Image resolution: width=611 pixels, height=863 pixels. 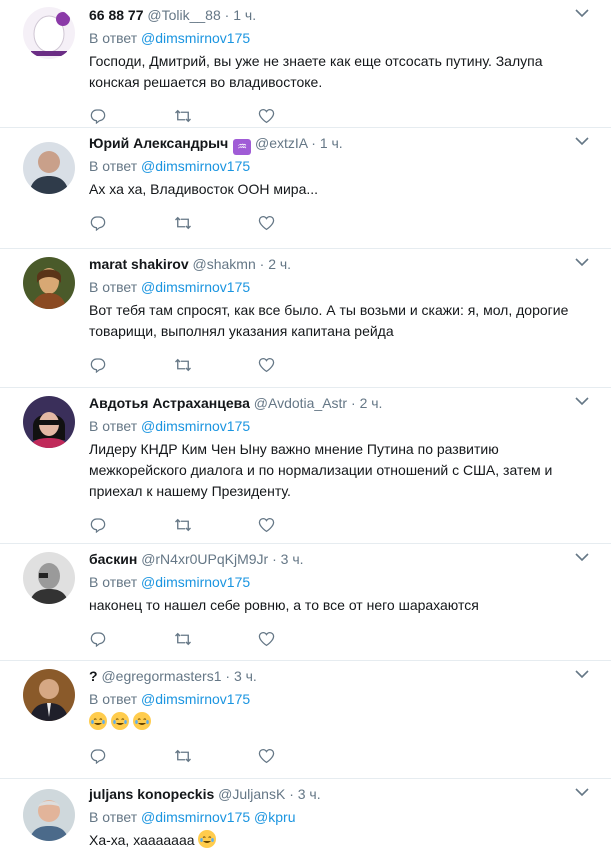 I want to click on tweet-header: Юрий Александрыч ♒ @extzIA · 1 ч., so click(x=337, y=144).